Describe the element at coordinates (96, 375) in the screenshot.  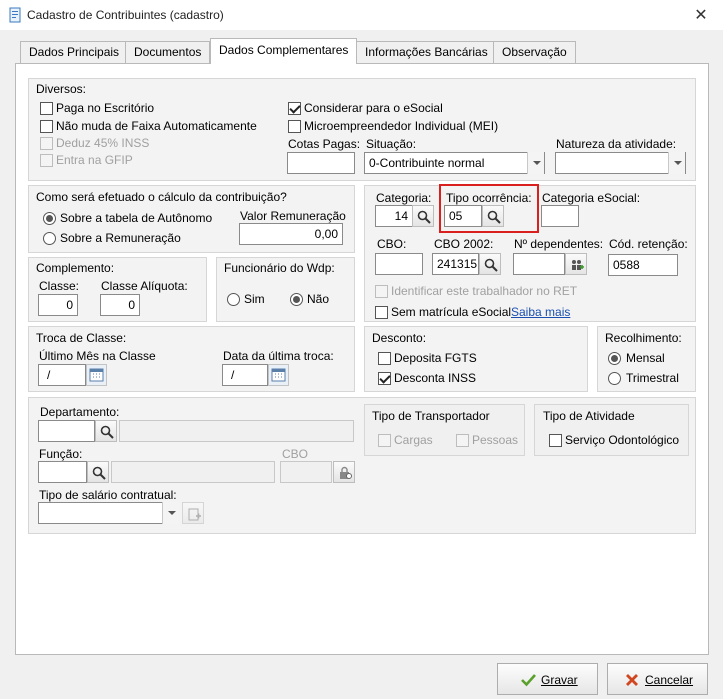
I see `ultimo-mes-calendar-icon` at that location.